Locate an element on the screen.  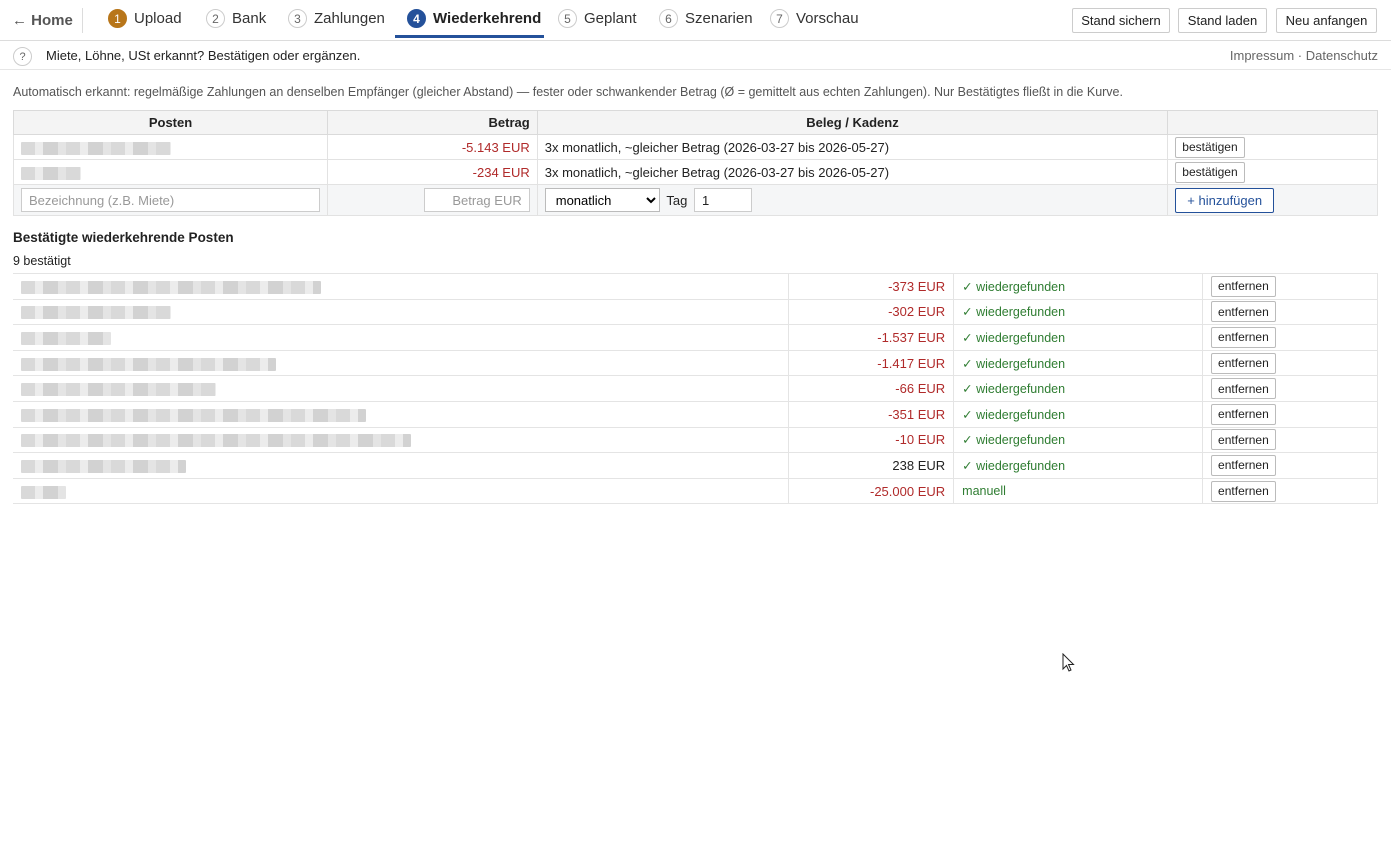
help-icon: ? is located at coordinates (22, 56).